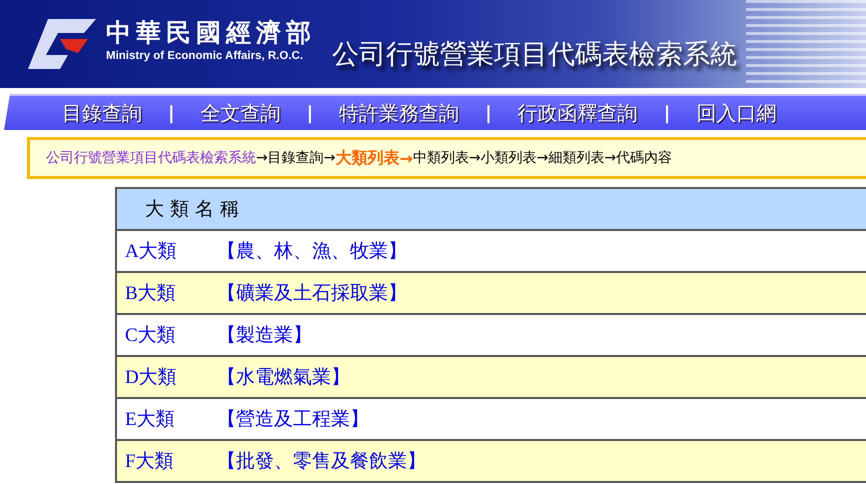 This screenshot has height=484, width=866. I want to click on category-name-link: 【製造業】, so click(264, 335).